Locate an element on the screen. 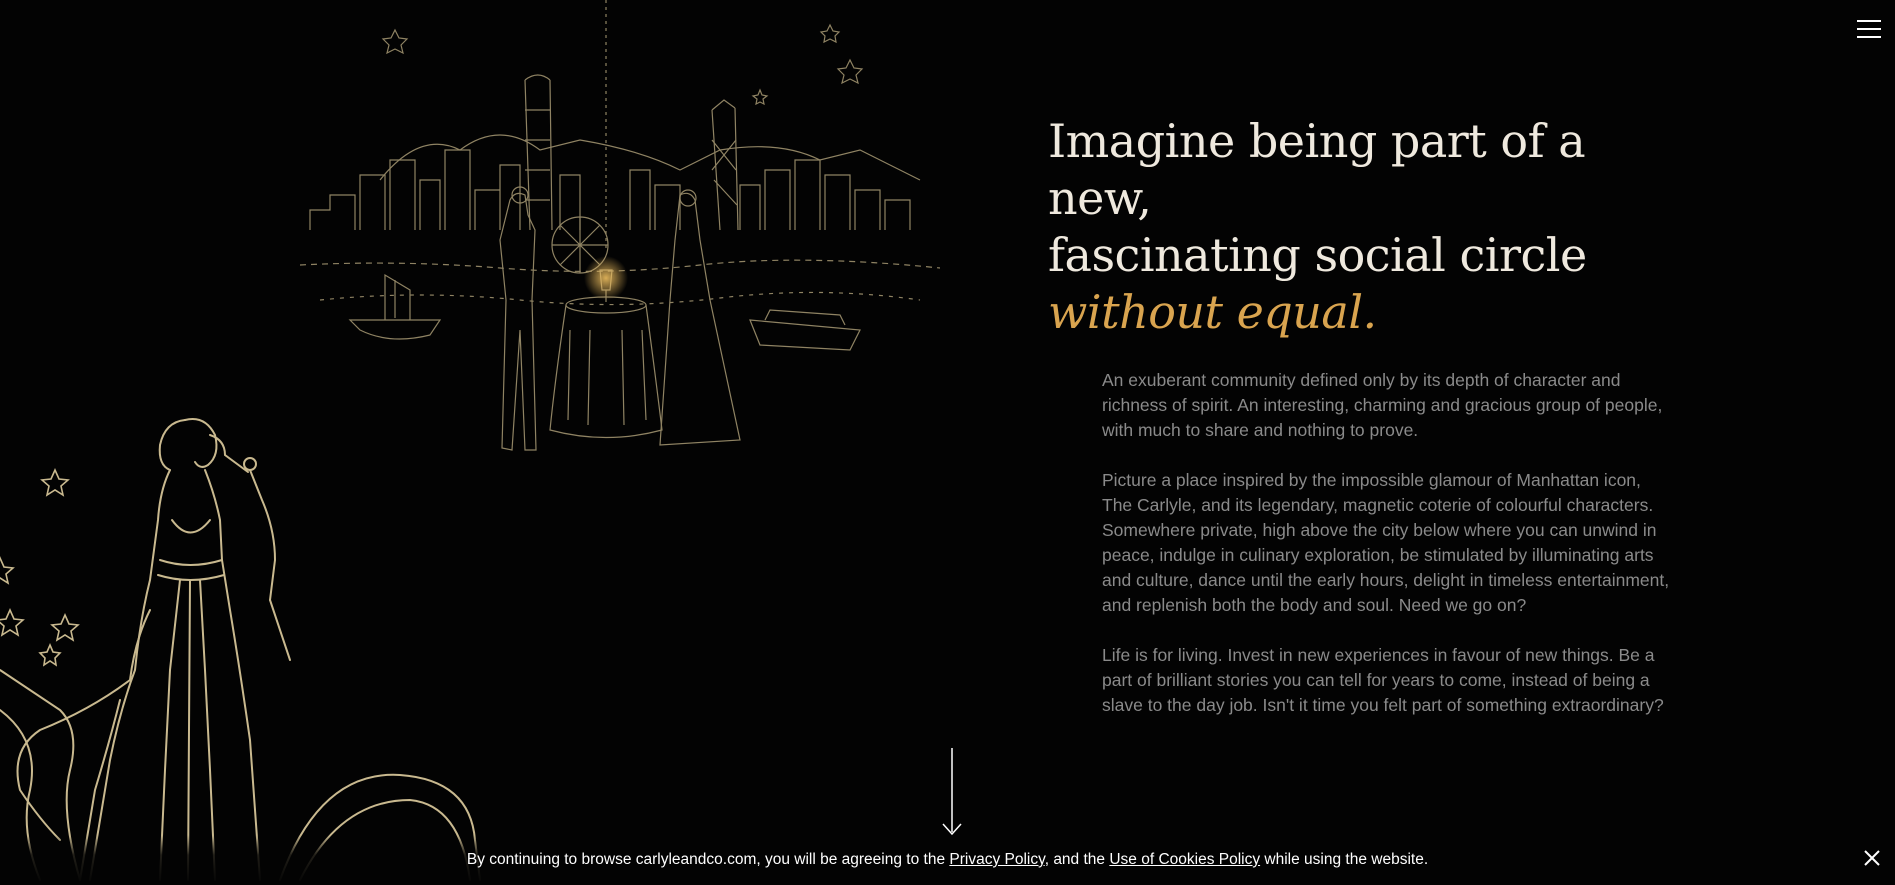  hero-line-1: Imagine being part of a new, is located at coordinates (1317, 169).